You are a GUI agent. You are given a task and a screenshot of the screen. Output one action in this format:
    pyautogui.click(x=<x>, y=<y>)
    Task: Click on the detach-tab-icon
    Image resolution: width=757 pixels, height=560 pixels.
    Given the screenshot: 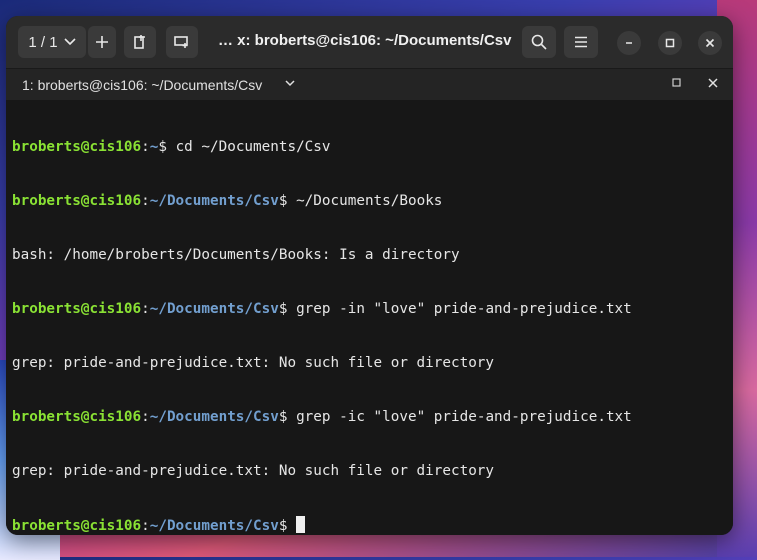 What is the action you would take?
    pyautogui.click(x=140, y=42)
    